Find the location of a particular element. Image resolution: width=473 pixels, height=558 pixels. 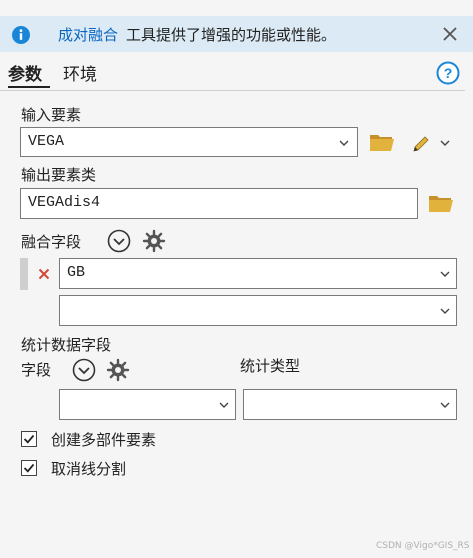

dissolve-field-dropdown: GB is located at coordinates (258, 273).